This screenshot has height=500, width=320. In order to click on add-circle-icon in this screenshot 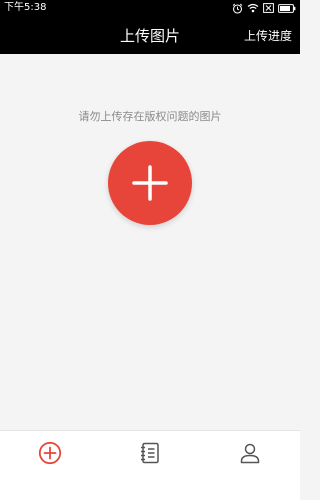, I will do `click(50, 453)`.